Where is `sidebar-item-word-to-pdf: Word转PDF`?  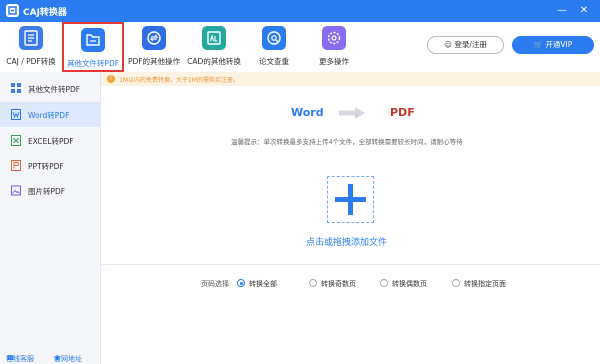 sidebar-item-word-to-pdf: Word转PDF is located at coordinates (50, 114).